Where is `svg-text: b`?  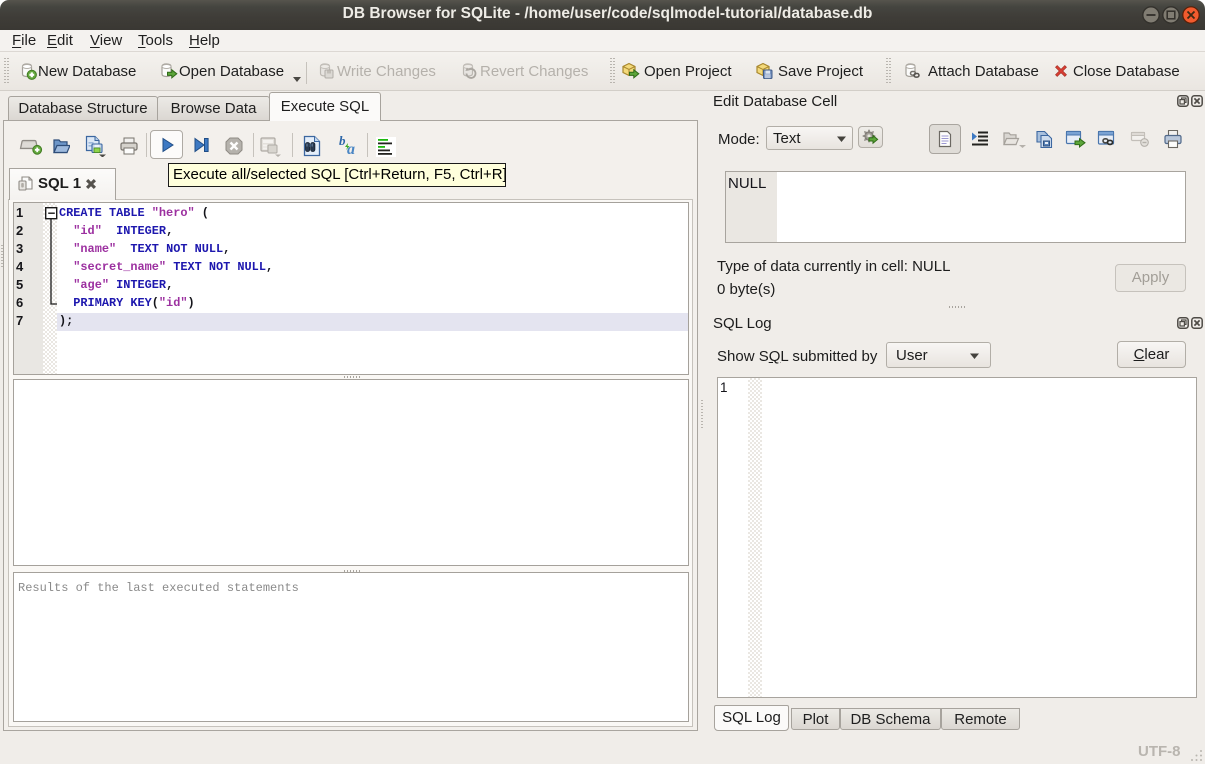 svg-text: b is located at coordinates (342, 141).